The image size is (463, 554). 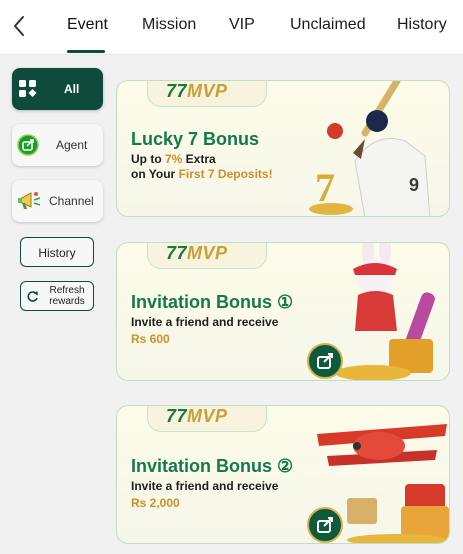 What do you see at coordinates (414, 185) in the screenshot?
I see `svg-text: 9` at bounding box center [414, 185].